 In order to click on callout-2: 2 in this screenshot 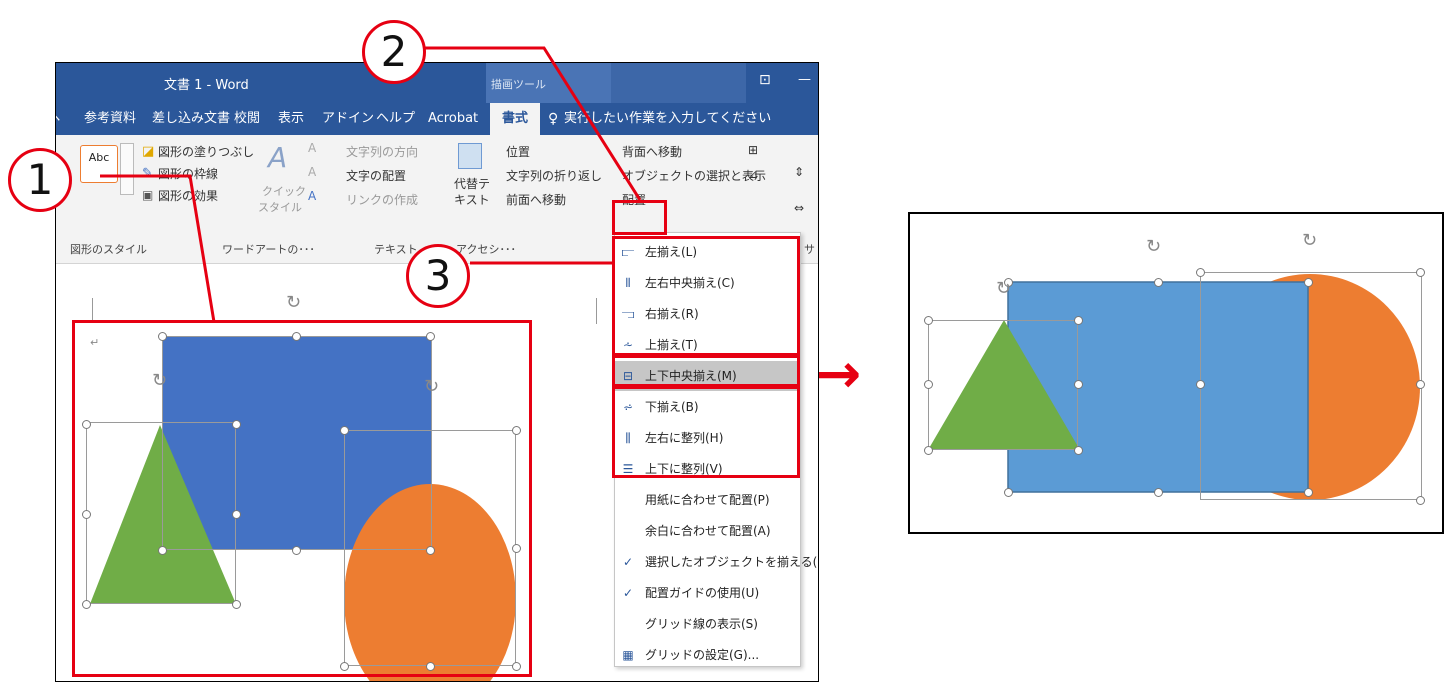, I will do `click(394, 52)`.